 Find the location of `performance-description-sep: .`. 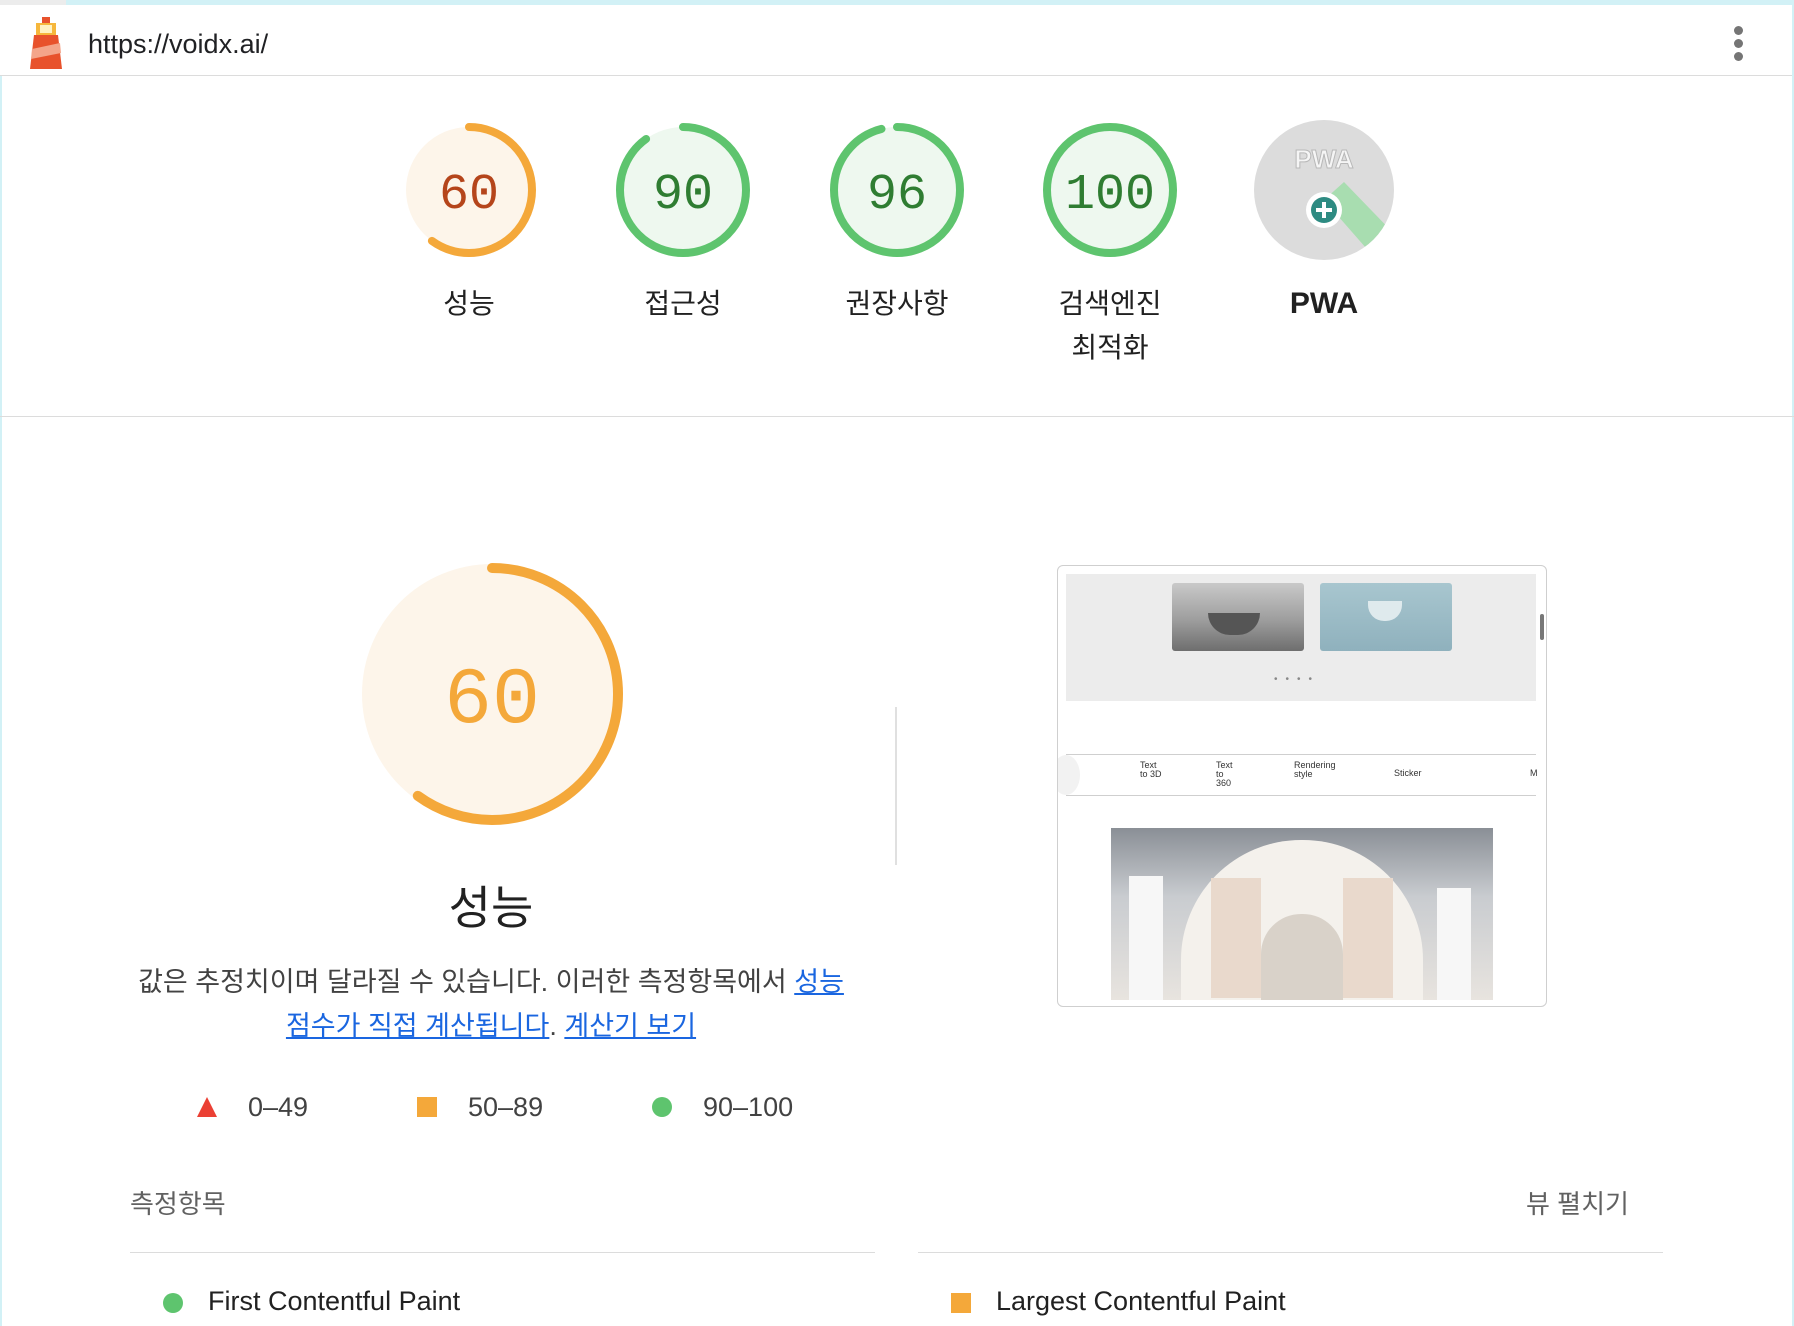

performance-description-sep: . is located at coordinates (557, 1026).